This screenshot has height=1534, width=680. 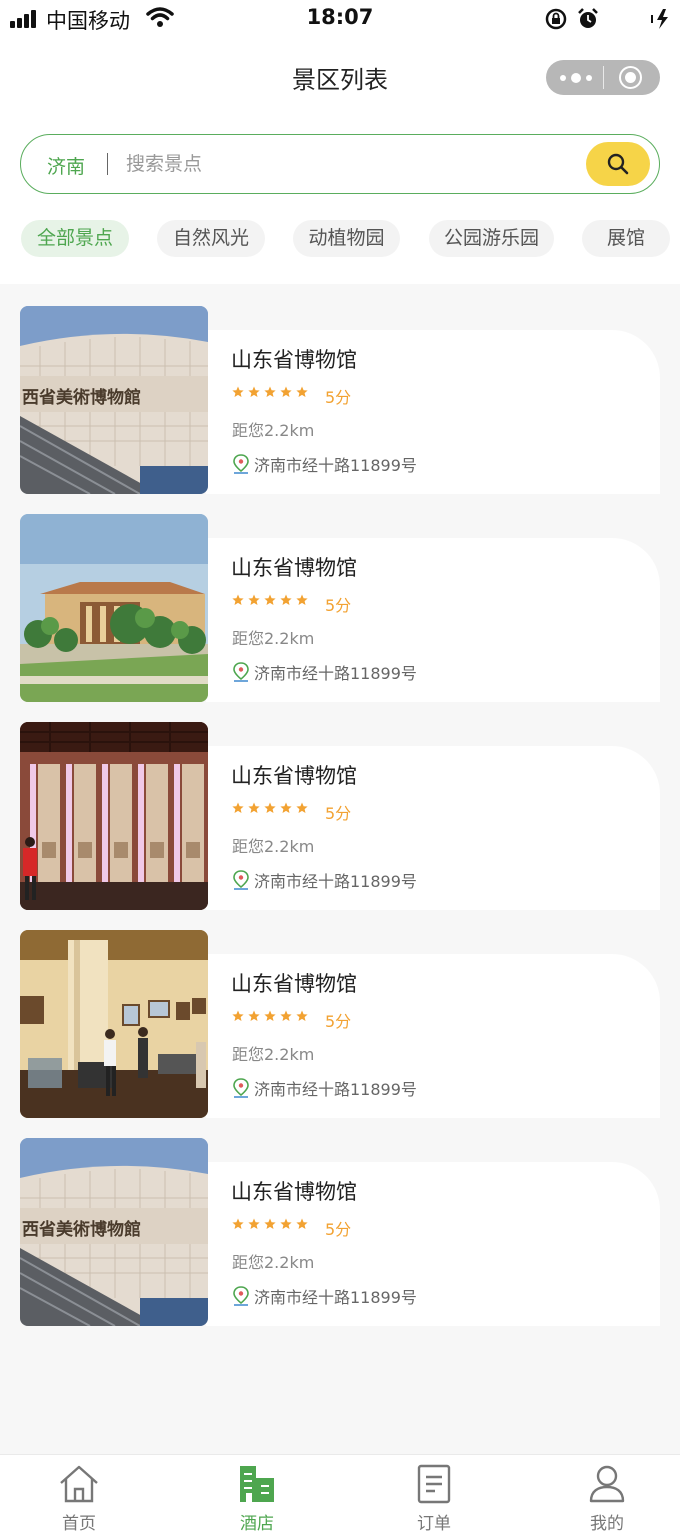 What do you see at coordinates (257, 1484) in the screenshot?
I see `hotel-icon` at bounding box center [257, 1484].